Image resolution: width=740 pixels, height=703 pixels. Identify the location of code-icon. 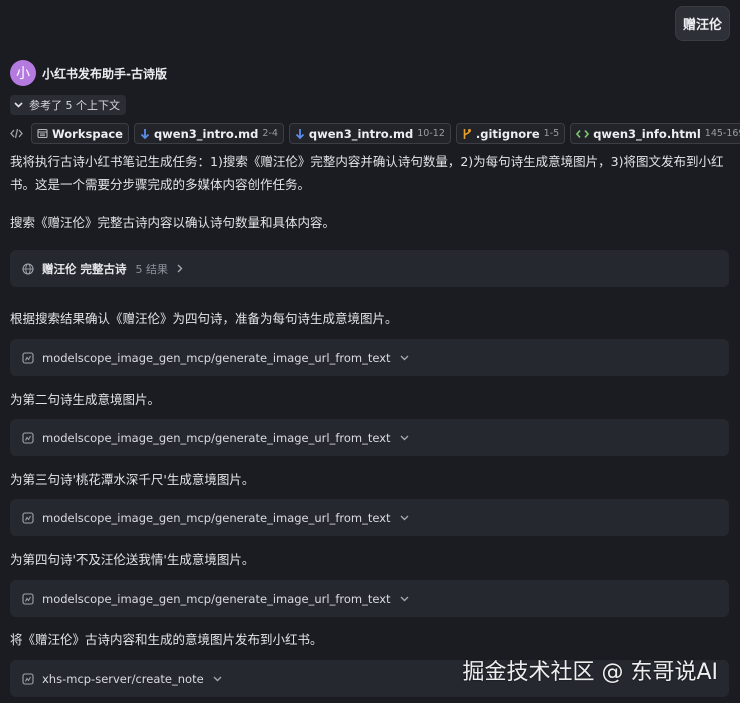
(18, 133).